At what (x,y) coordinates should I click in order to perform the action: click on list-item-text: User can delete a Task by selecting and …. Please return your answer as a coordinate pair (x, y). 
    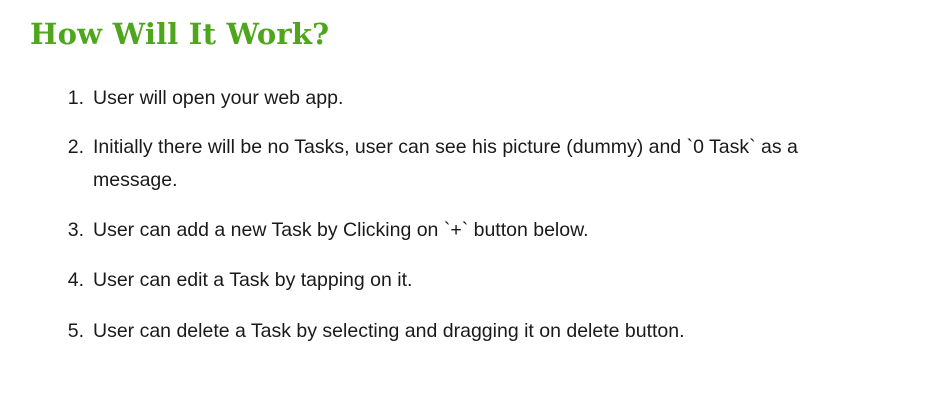
    Looking at the image, I should click on (389, 331).